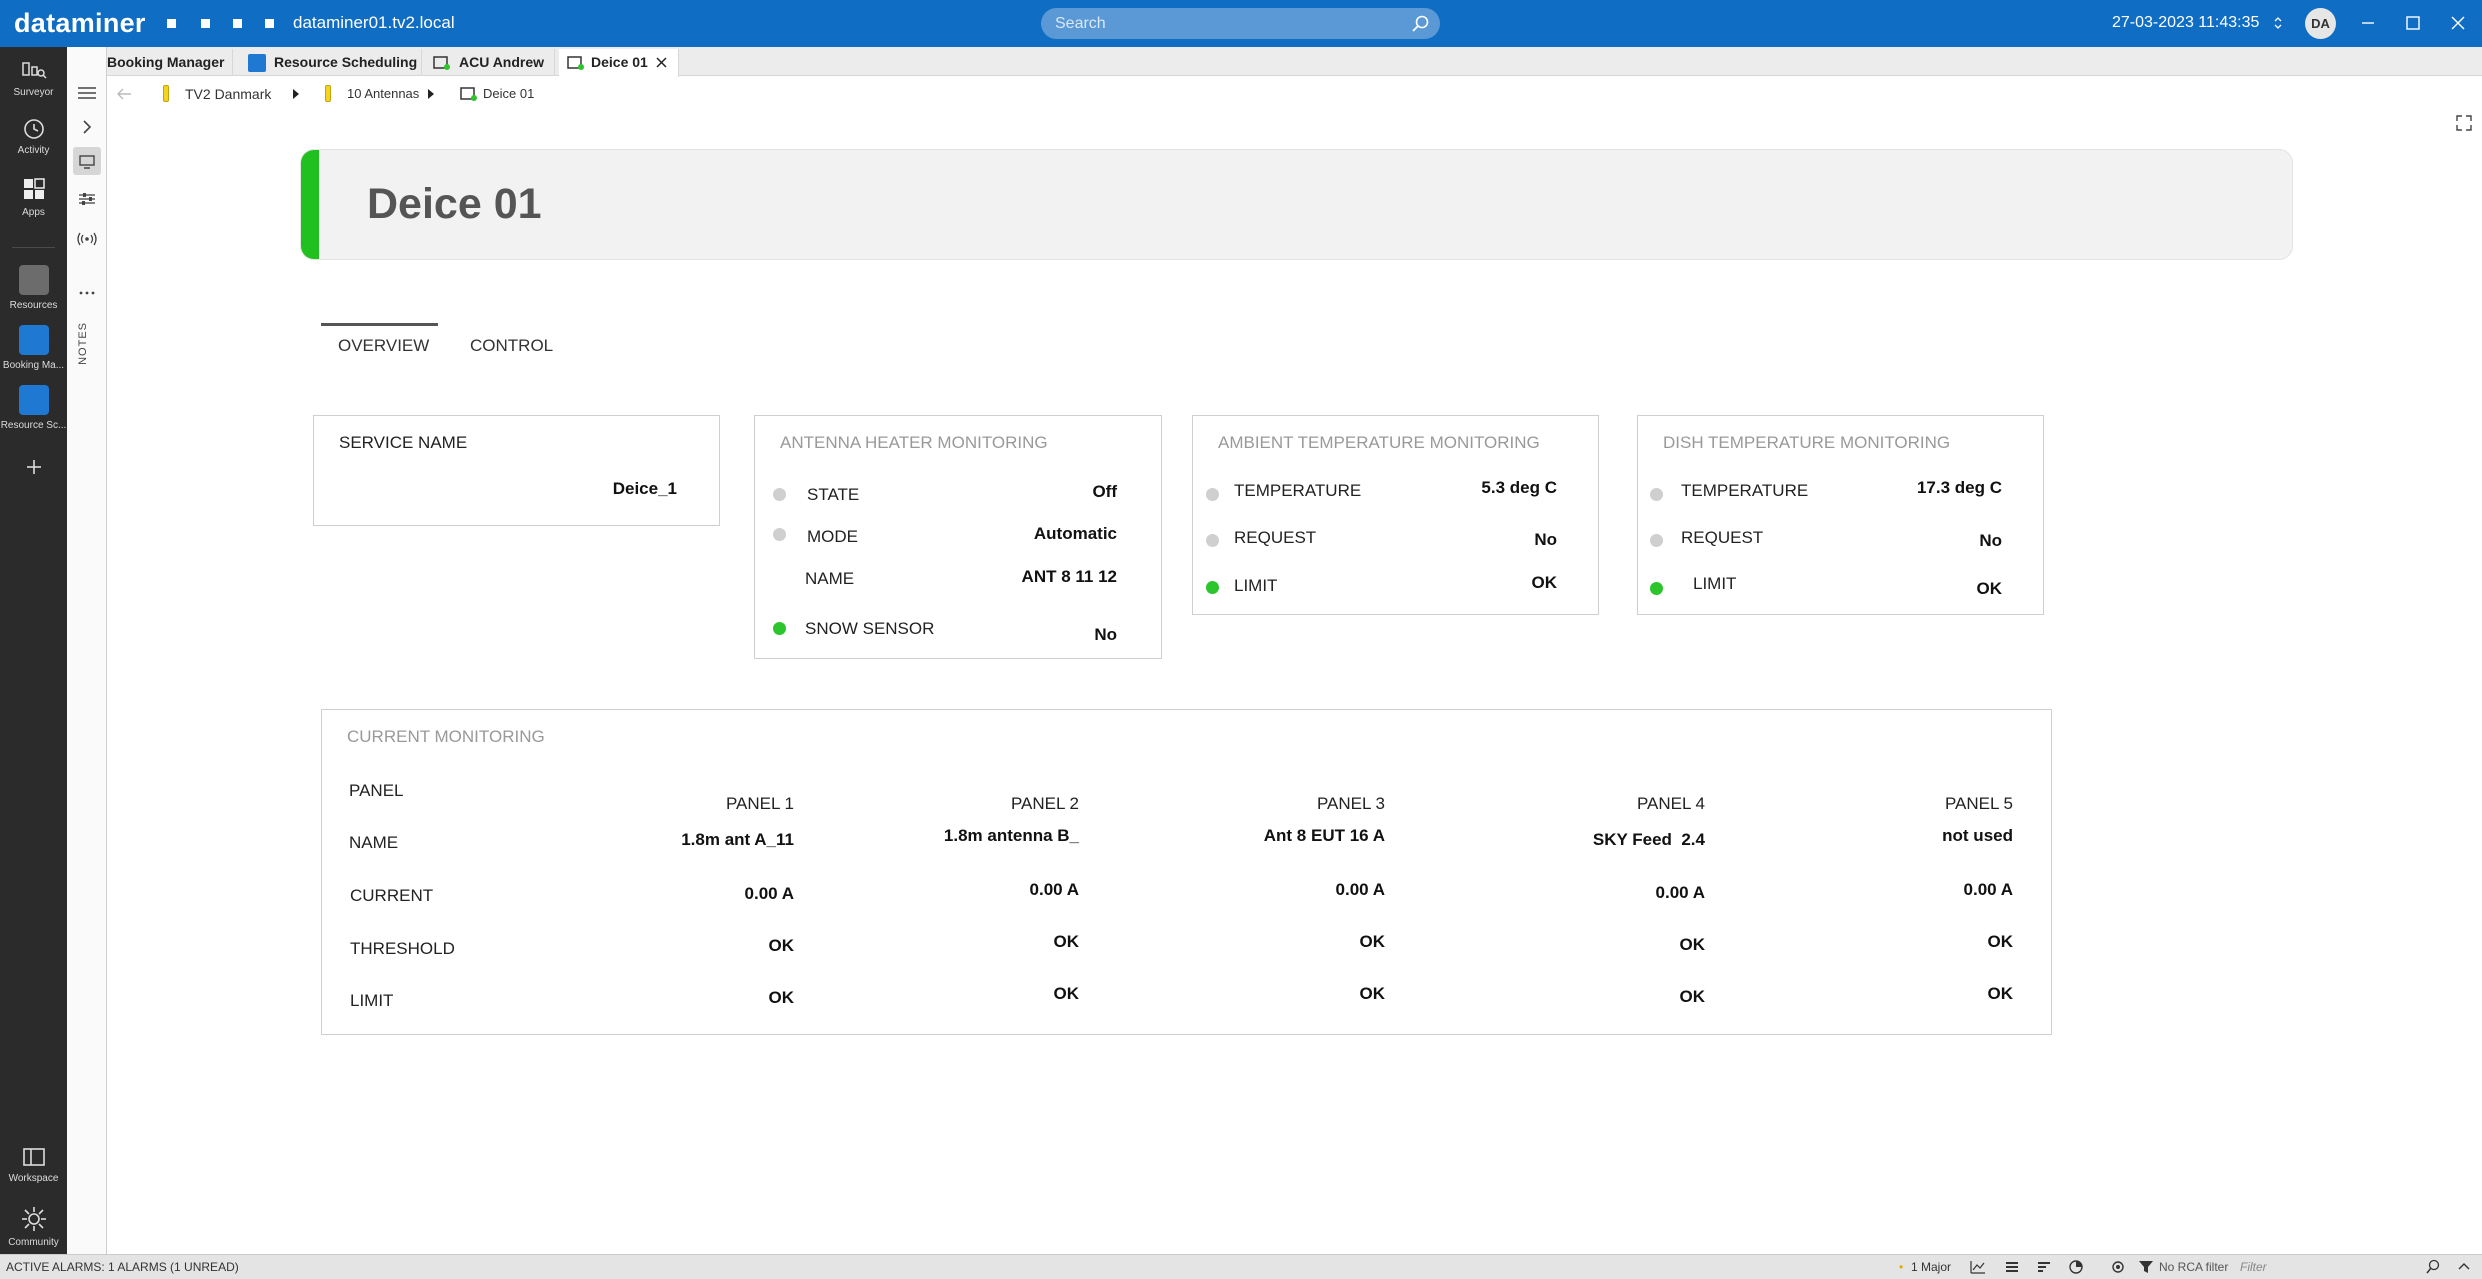 The height and width of the screenshot is (1279, 2482). What do you see at coordinates (1519, 487) in the screenshot?
I see `temperature-value: 5.3 deg C` at bounding box center [1519, 487].